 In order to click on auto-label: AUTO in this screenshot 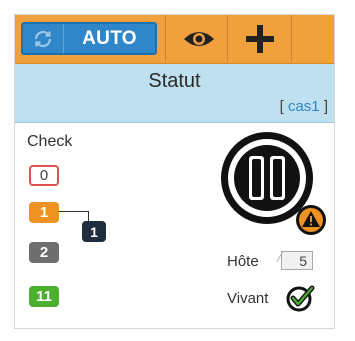, I will do `click(109, 38)`.